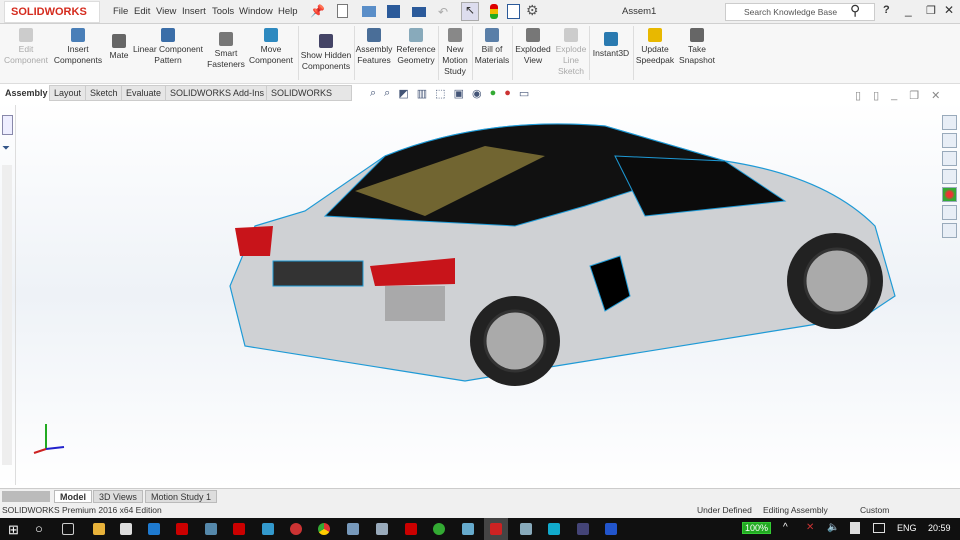 Image resolution: width=960 pixels, height=540 pixels. Describe the element at coordinates (440, 94) in the screenshot. I see `view-orientation-icon: ⬚` at that location.